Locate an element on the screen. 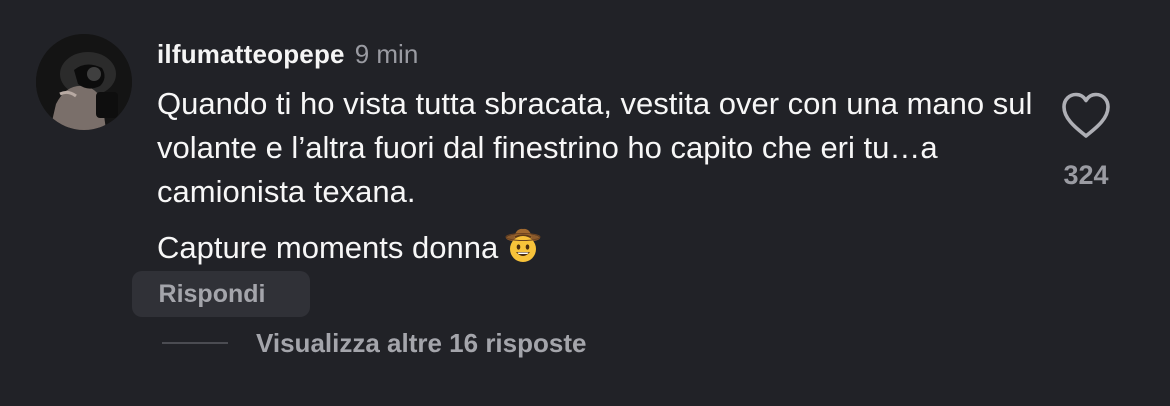  view-replies: Visualizza altre 16 risposte is located at coordinates (374, 343).